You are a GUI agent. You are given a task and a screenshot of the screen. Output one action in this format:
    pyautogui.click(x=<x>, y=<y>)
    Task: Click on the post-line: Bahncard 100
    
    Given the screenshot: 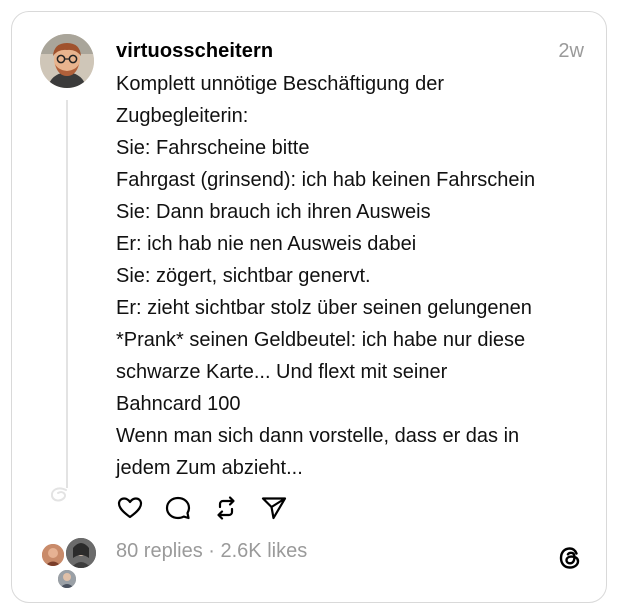 What is the action you would take?
    pyautogui.click(x=178, y=404)
    